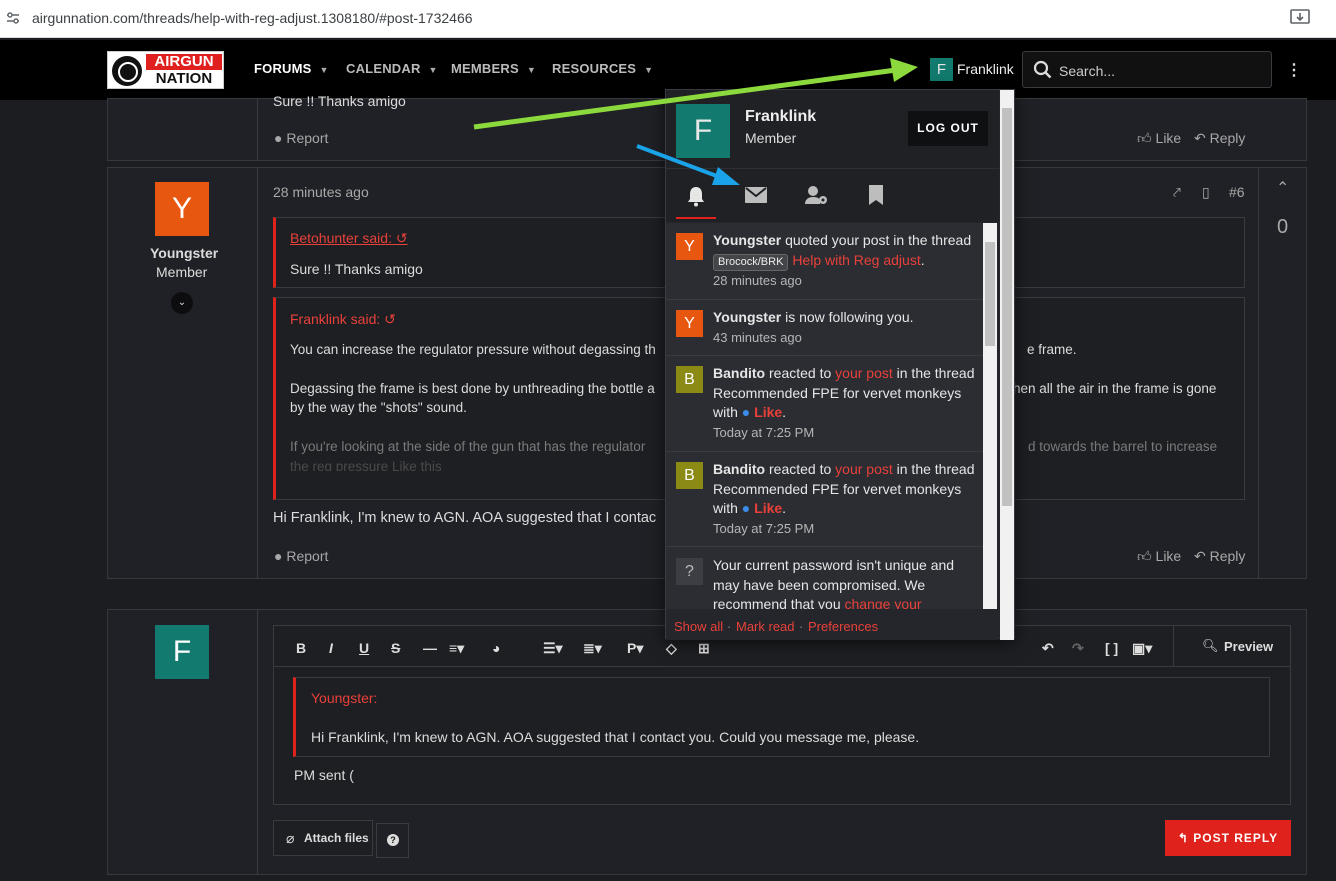  What do you see at coordinates (695, 94) in the screenshot?
I see `green-arrow` at bounding box center [695, 94].